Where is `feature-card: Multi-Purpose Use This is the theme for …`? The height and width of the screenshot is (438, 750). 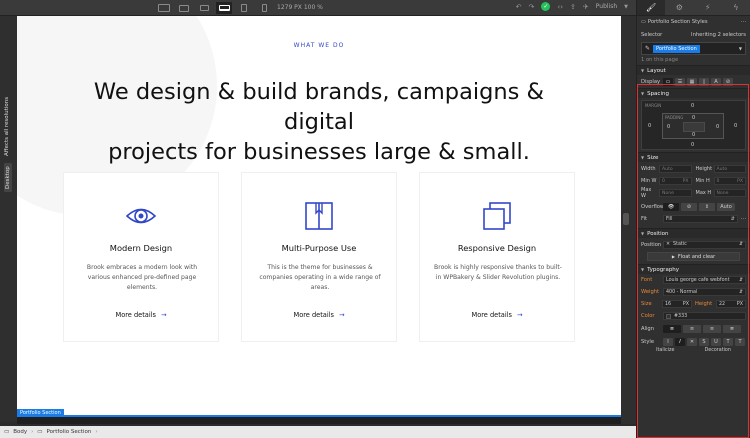
feature-card: Multi-Purpose Use This is the theme for … is located at coordinates (319, 257).